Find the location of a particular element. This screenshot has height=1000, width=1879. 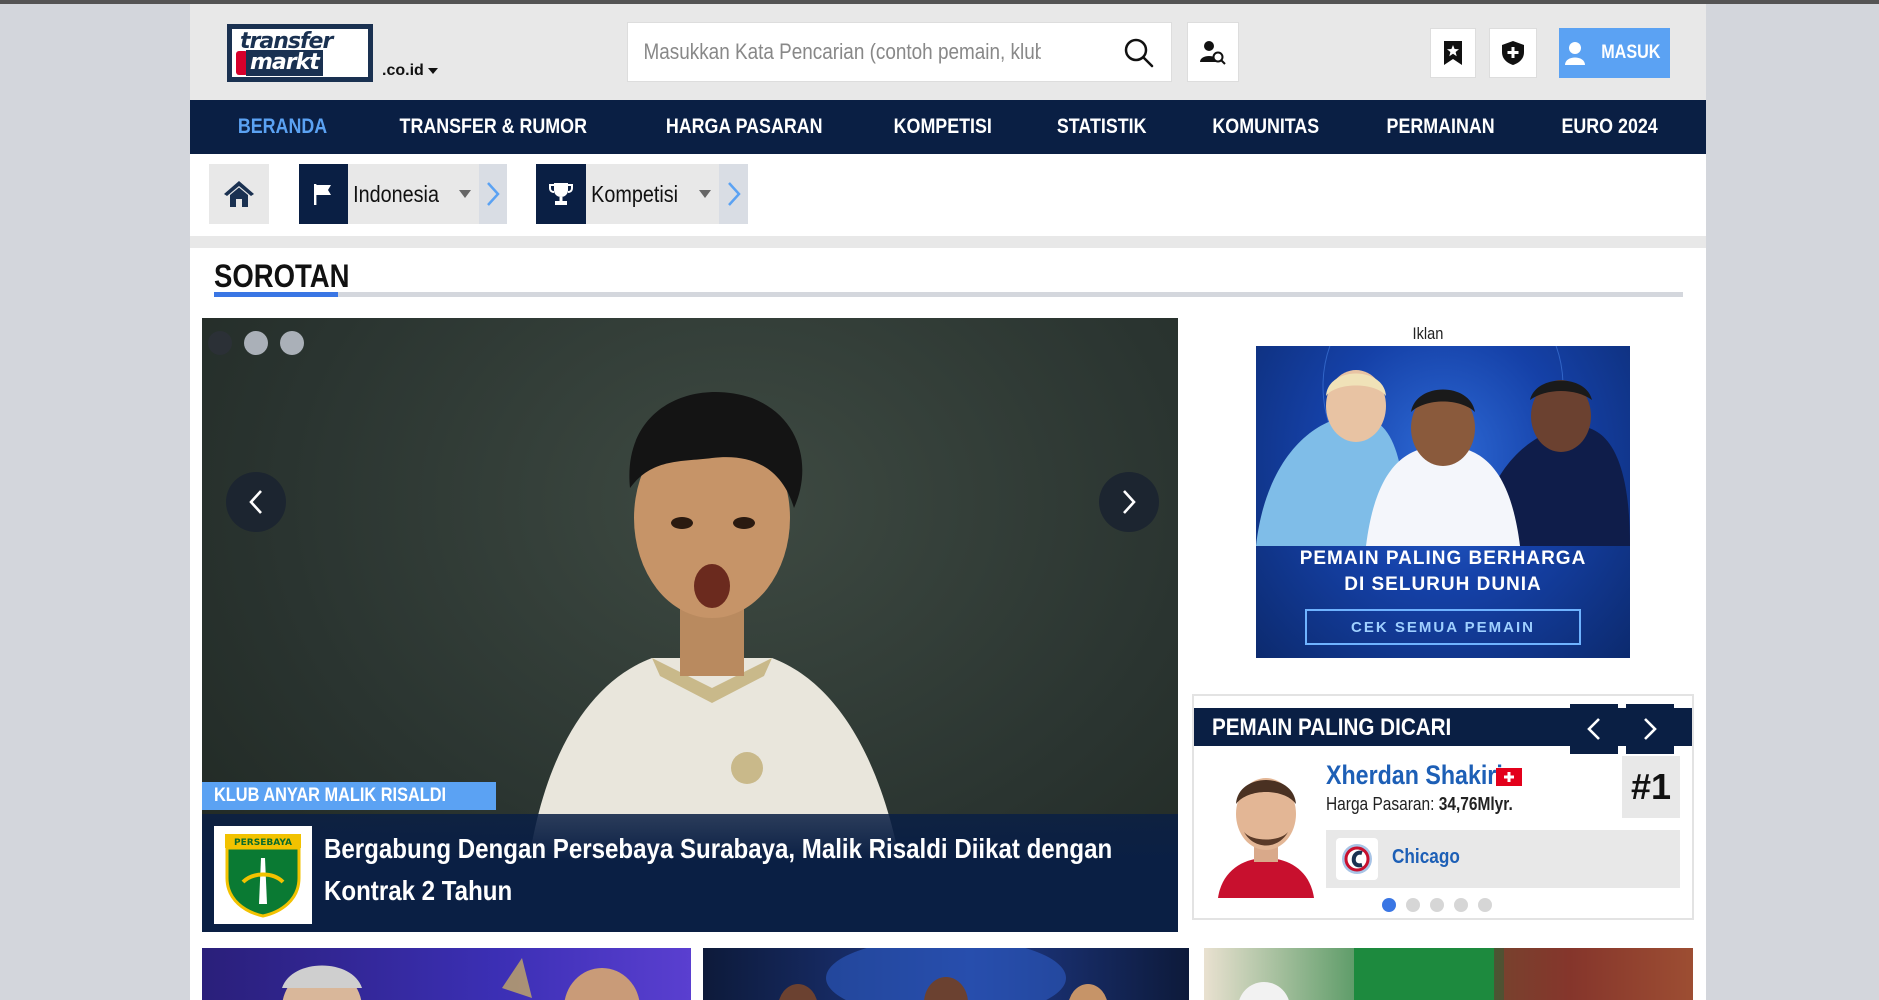

player-market-value: Harga Pasaran: 34,76Mlyr. is located at coordinates (1419, 804).